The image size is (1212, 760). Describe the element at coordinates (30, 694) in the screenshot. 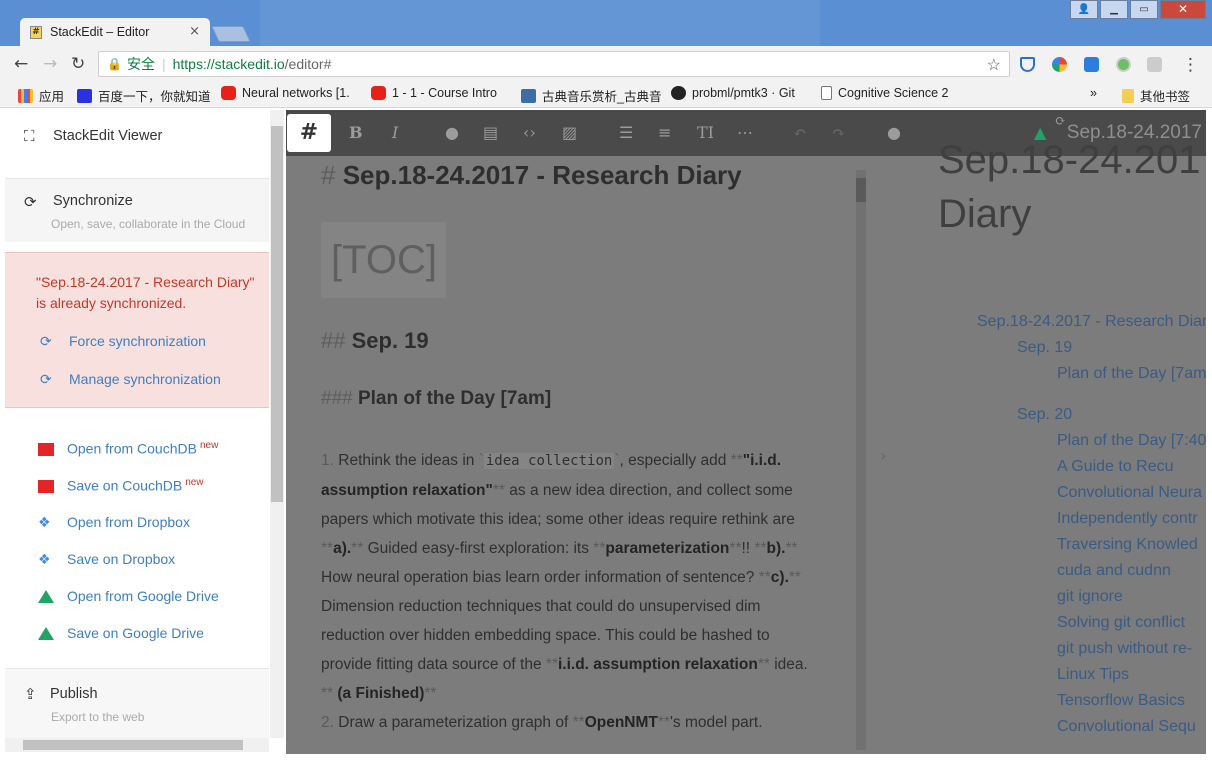

I see `upload-icon: ⇪` at that location.